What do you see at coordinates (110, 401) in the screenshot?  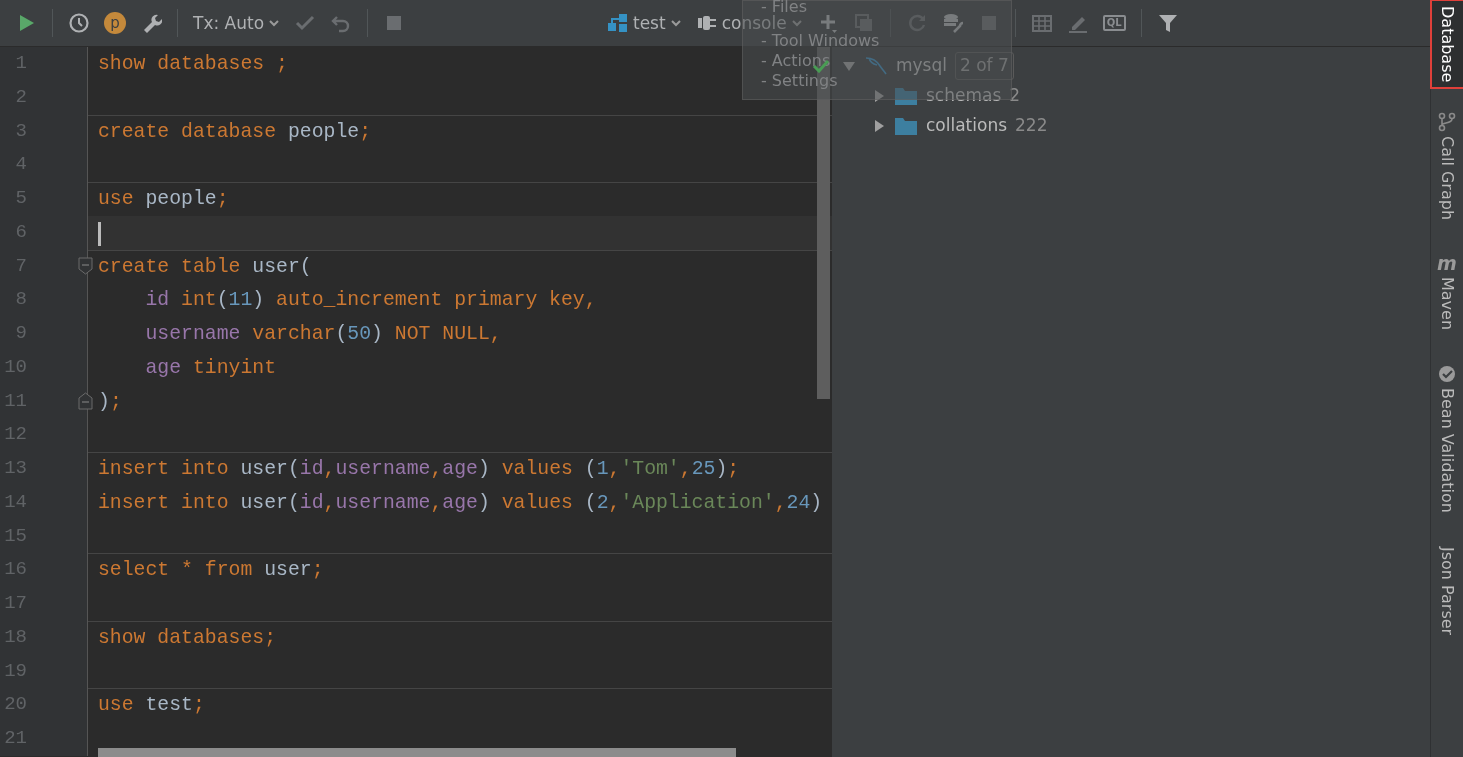 I see `code-line: );` at bounding box center [110, 401].